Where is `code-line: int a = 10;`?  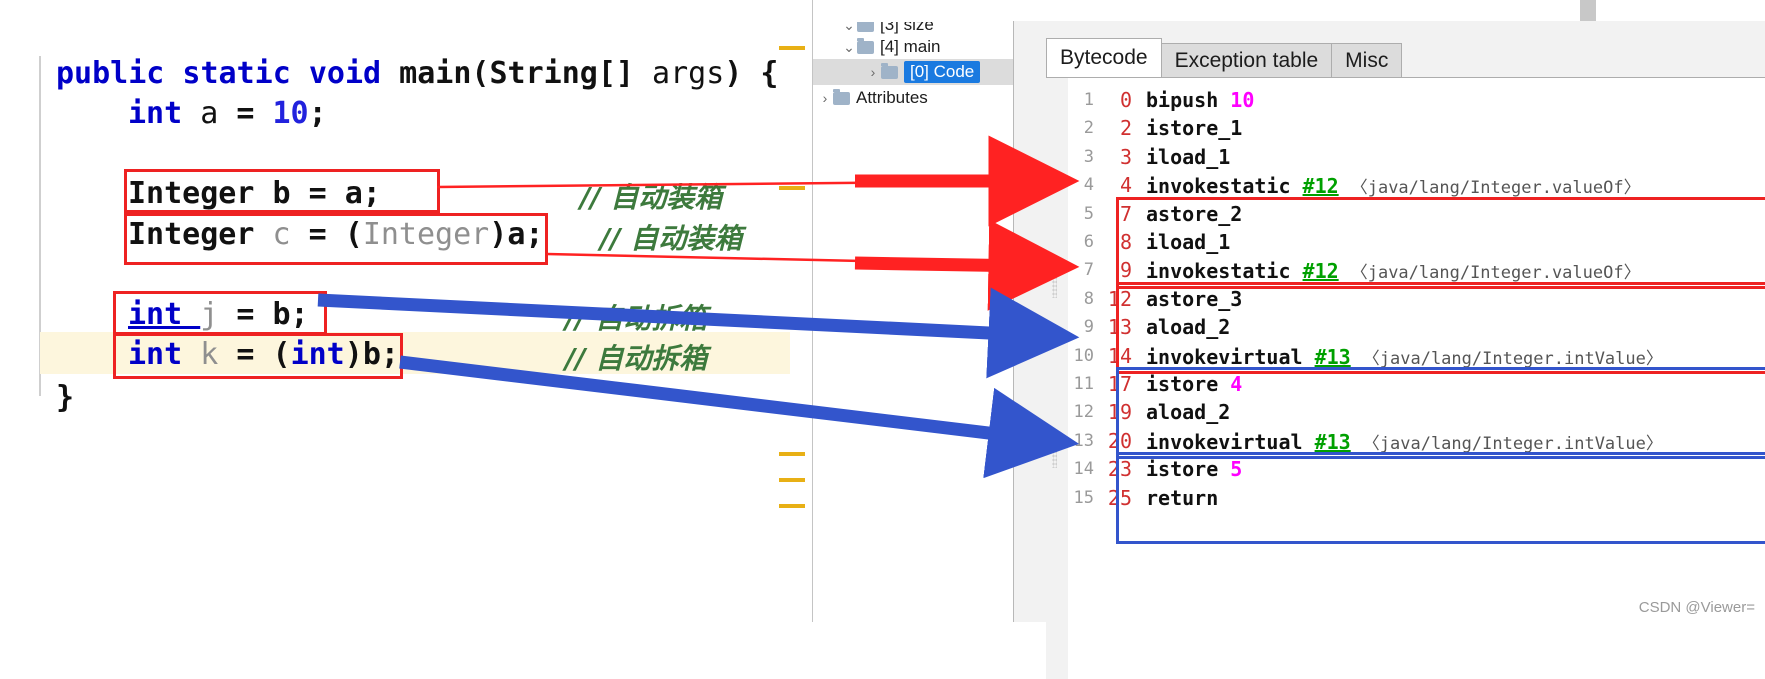 code-line: int a = 10; is located at coordinates (227, 113).